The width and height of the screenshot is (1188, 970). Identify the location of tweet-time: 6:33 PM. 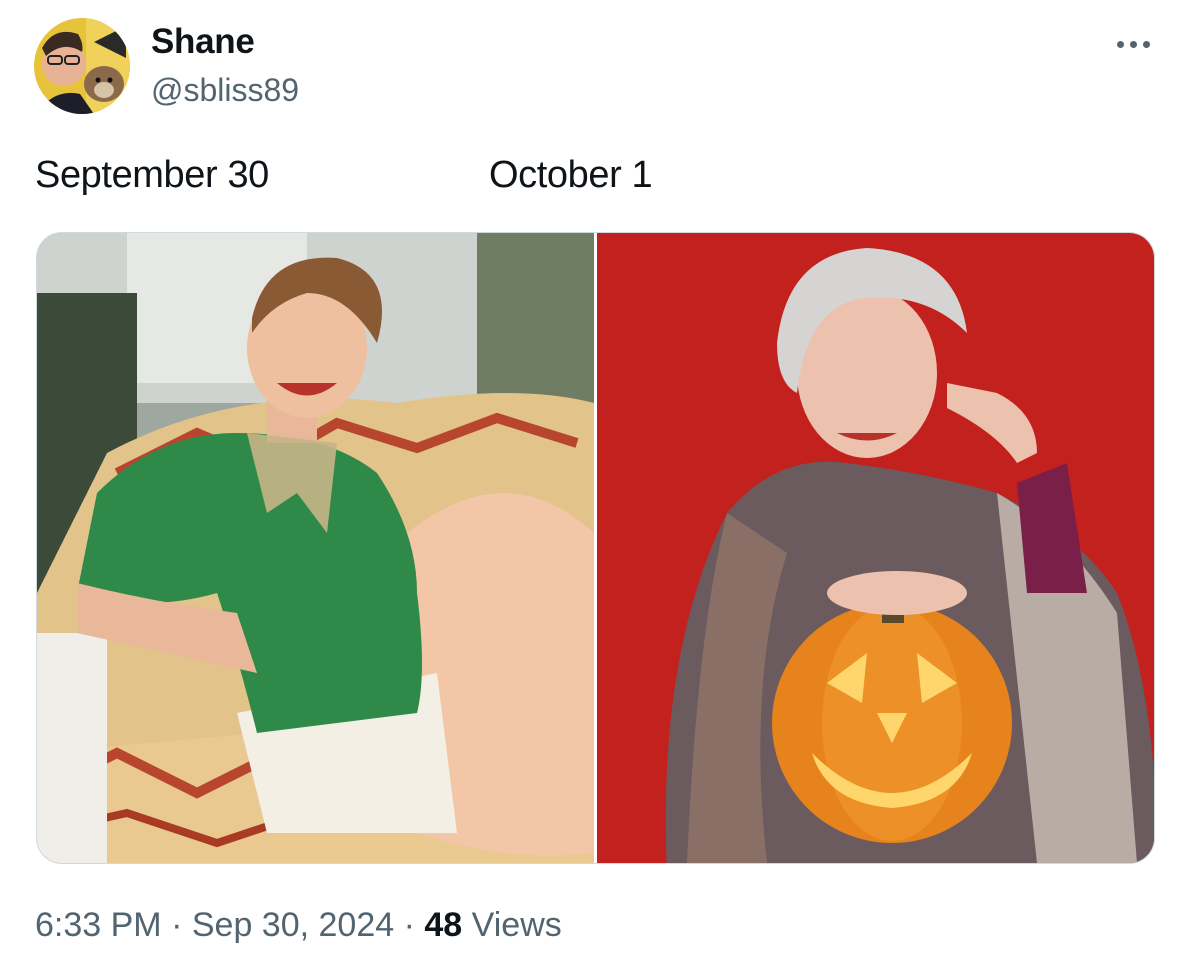
(98, 925).